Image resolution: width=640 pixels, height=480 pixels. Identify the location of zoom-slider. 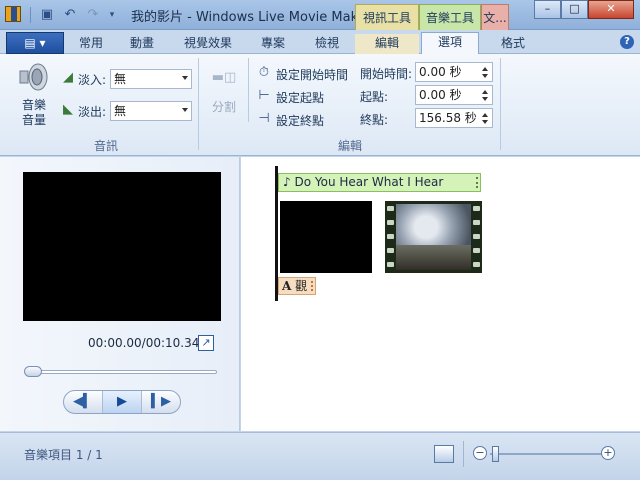
(547, 454).